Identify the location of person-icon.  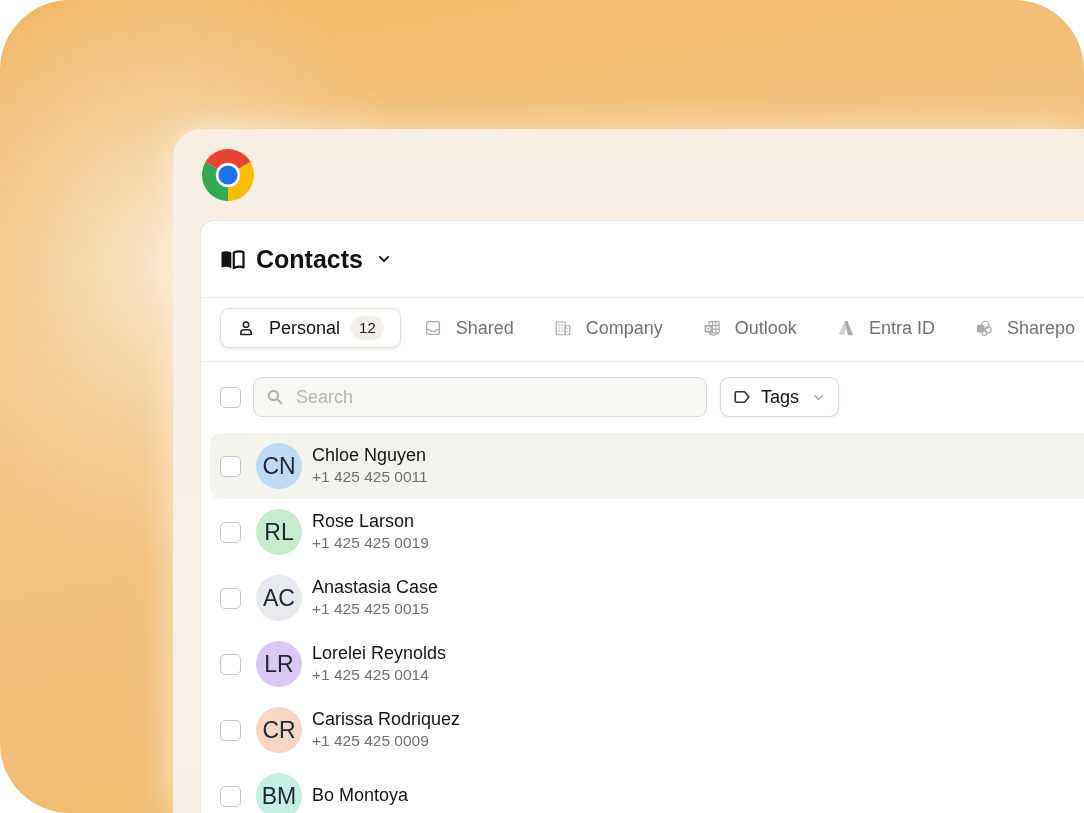
(246, 328).